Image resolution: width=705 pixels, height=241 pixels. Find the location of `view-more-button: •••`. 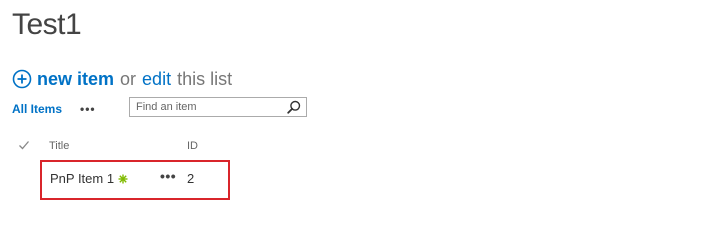

view-more-button: ••• is located at coordinates (88, 109).